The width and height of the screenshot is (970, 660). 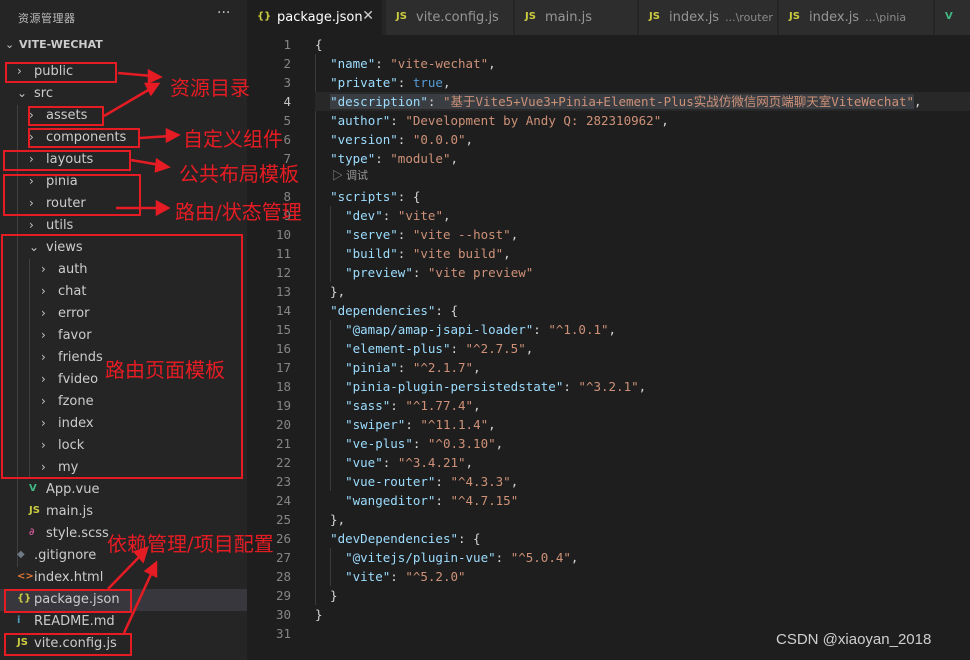 What do you see at coordinates (123, 468) in the screenshot?
I see `tree-folder-my: › my` at bounding box center [123, 468].